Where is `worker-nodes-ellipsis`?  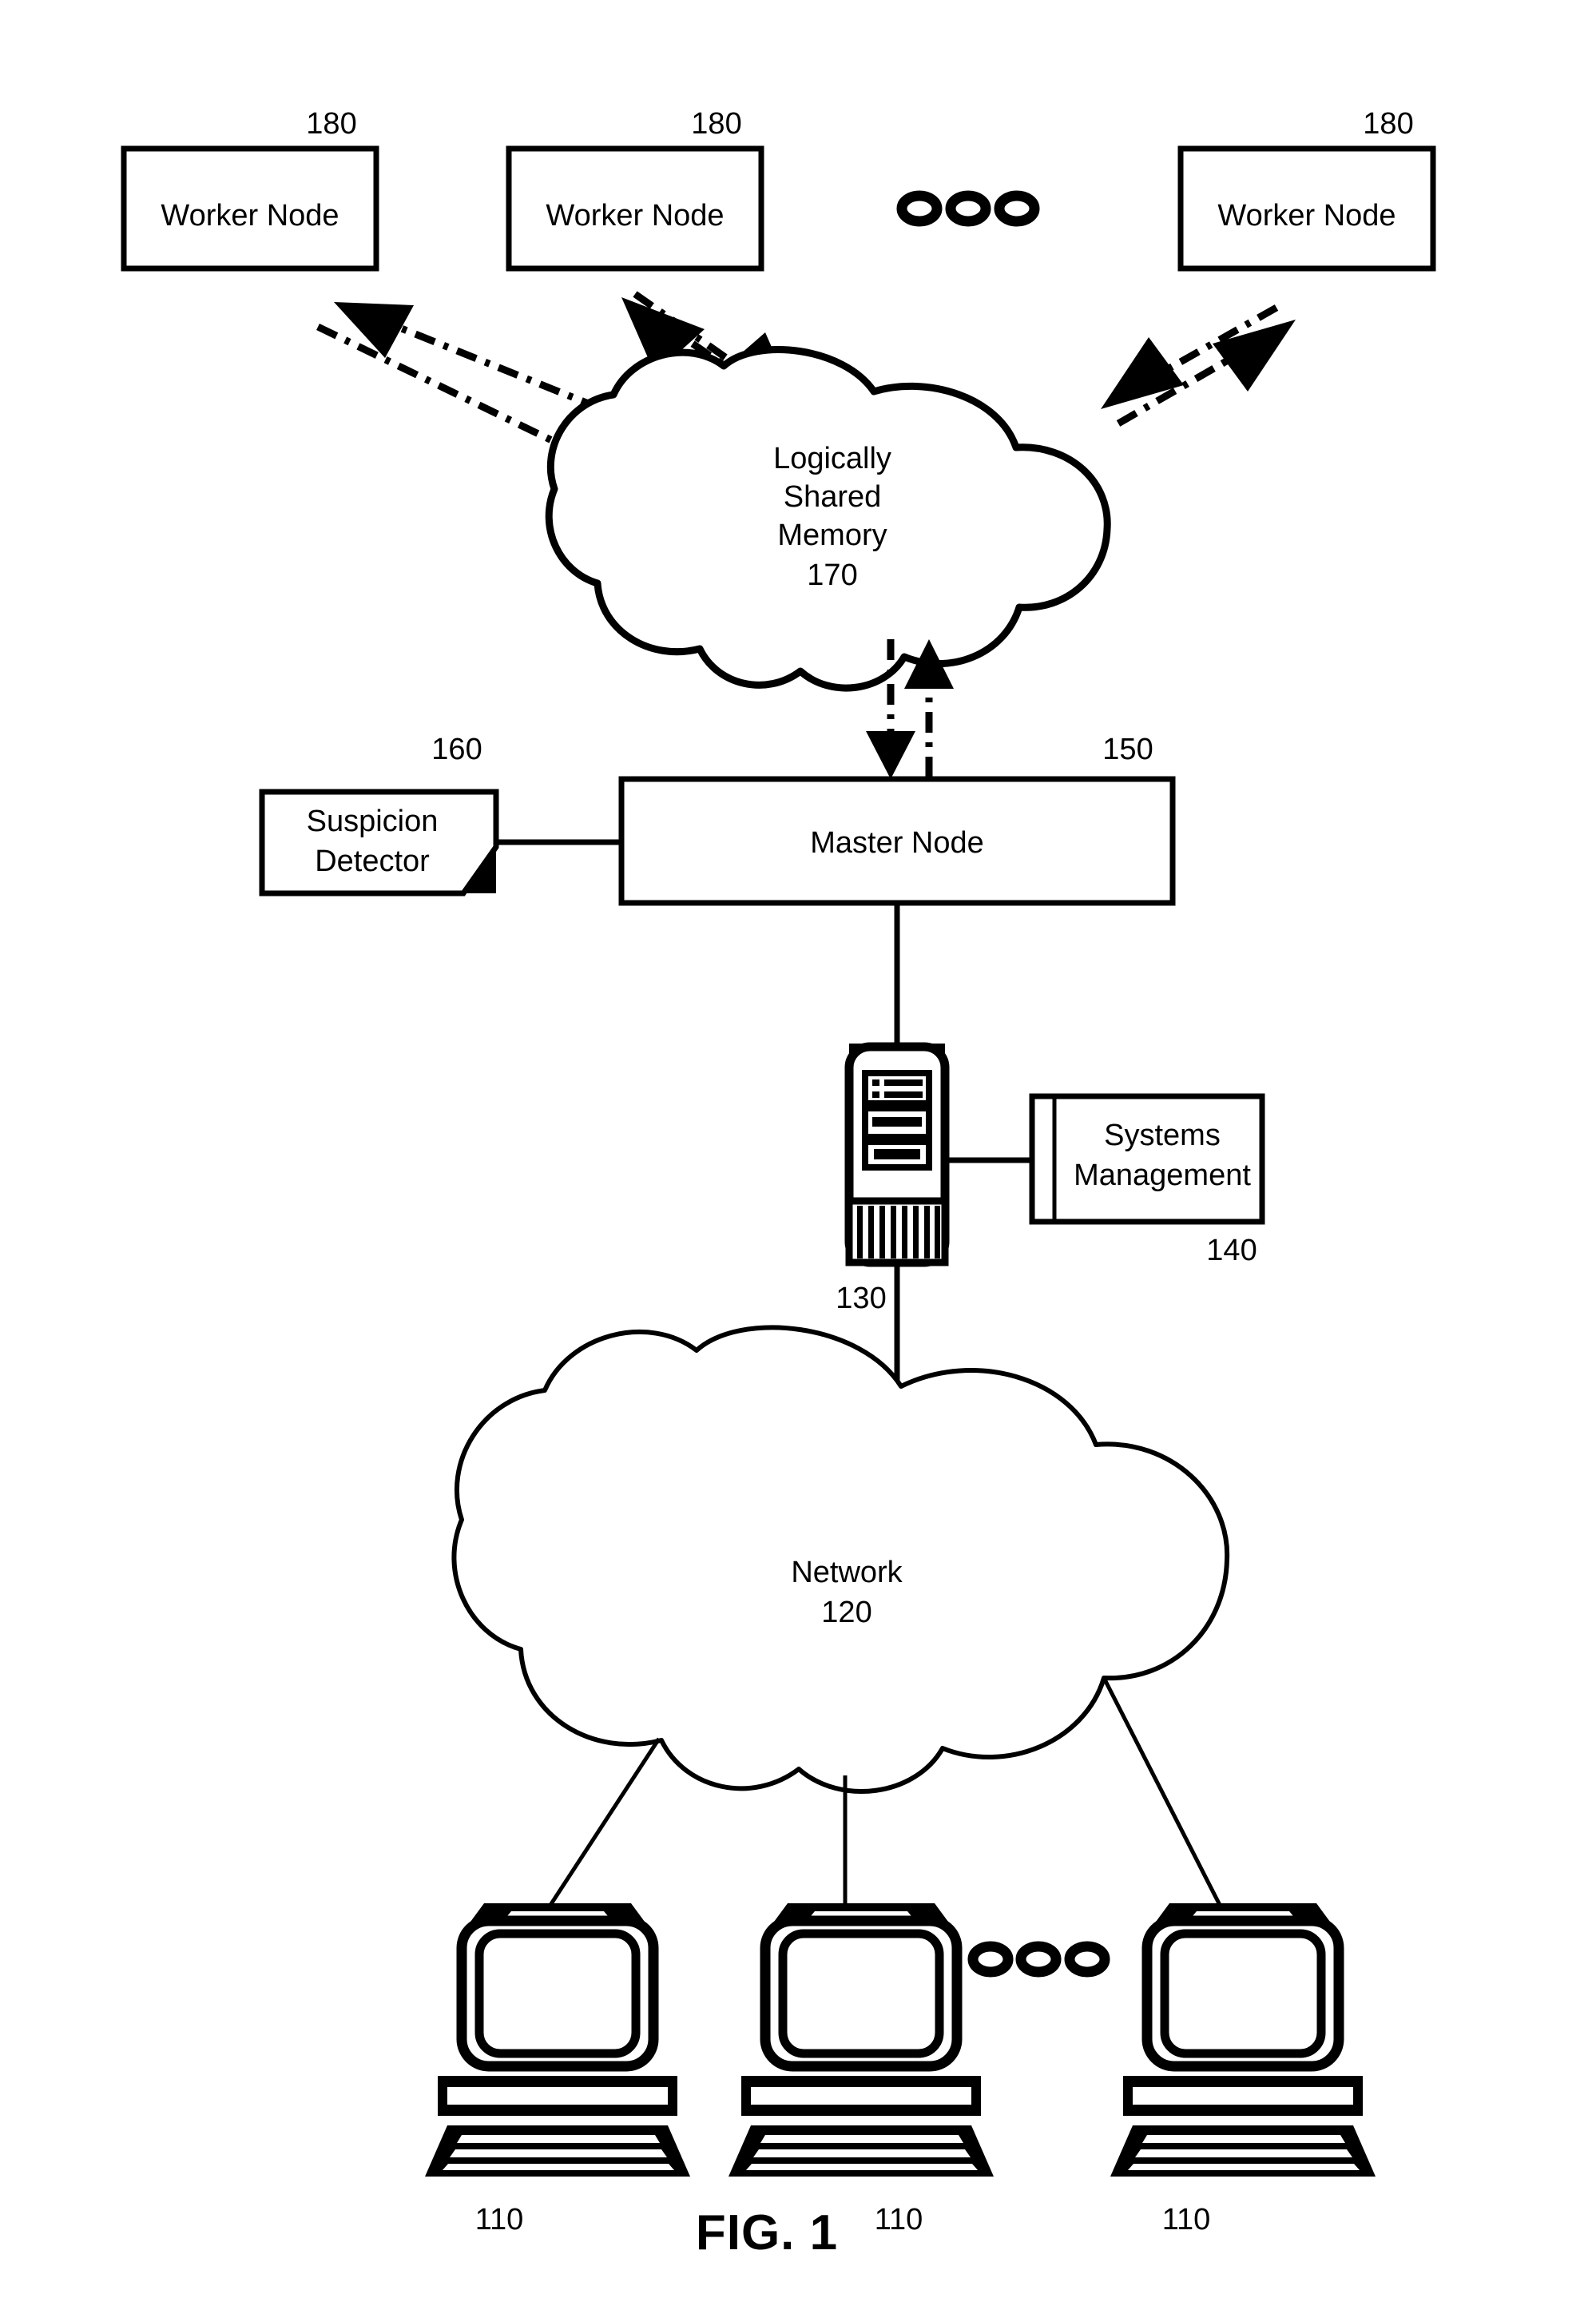 worker-nodes-ellipsis is located at coordinates (968, 209).